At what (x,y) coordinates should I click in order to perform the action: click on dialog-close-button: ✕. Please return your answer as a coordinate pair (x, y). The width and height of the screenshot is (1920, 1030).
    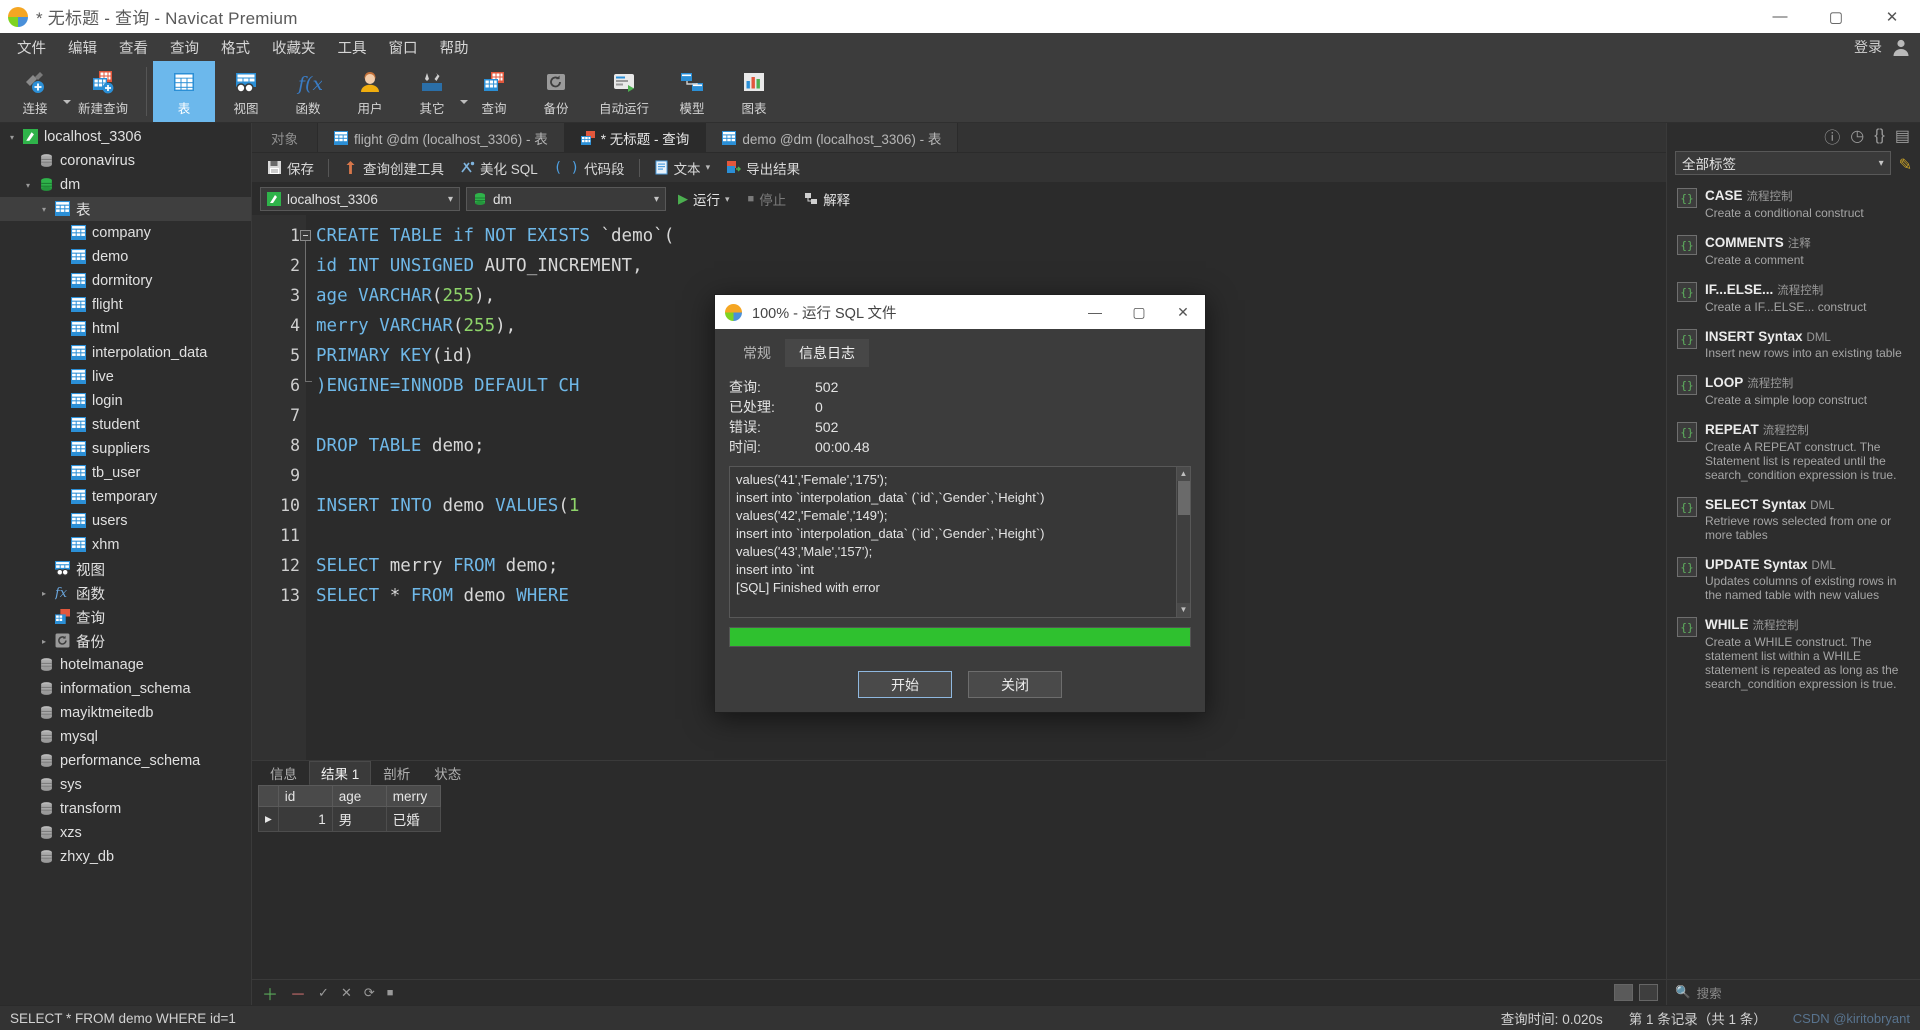
    Looking at the image, I should click on (1183, 312).